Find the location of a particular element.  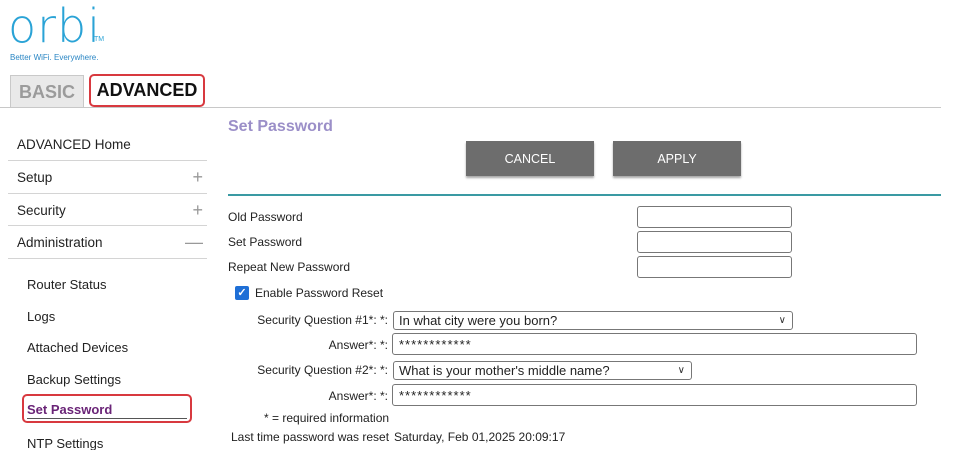

sidebar-item-setup: Setup + is located at coordinates (107, 177).